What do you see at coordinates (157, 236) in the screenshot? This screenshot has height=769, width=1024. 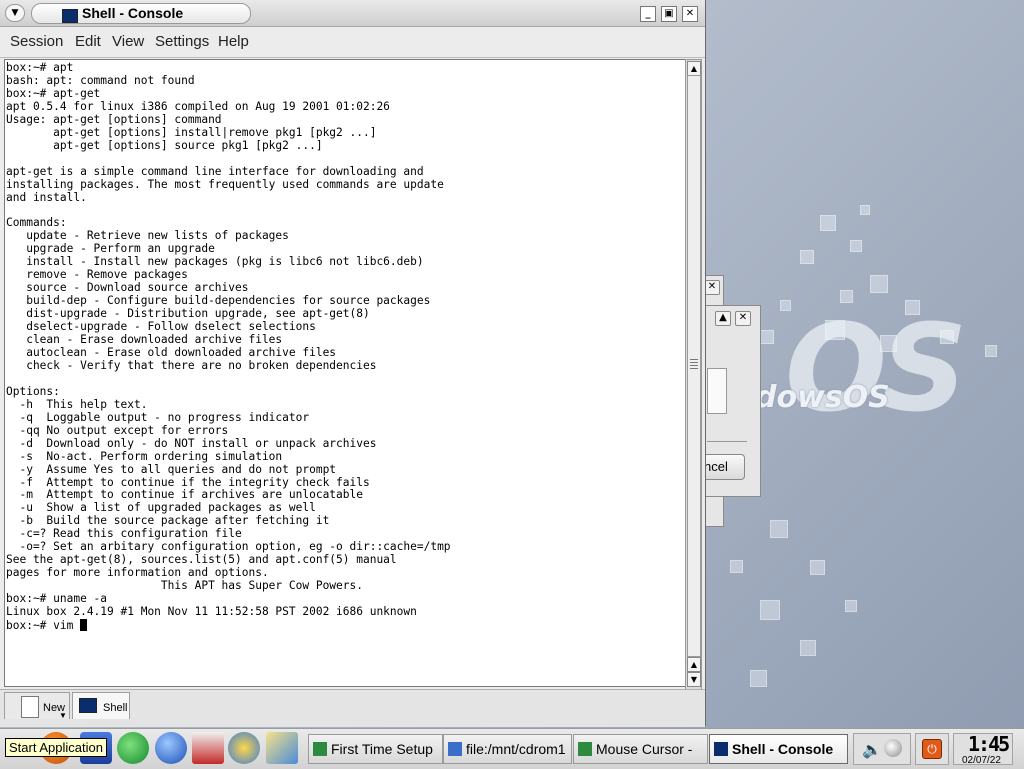 I see `terminal-line: update - Retrieve new lists of packages` at bounding box center [157, 236].